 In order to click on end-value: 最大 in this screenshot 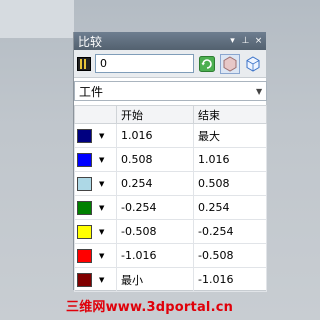, I will do `click(230, 135)`.